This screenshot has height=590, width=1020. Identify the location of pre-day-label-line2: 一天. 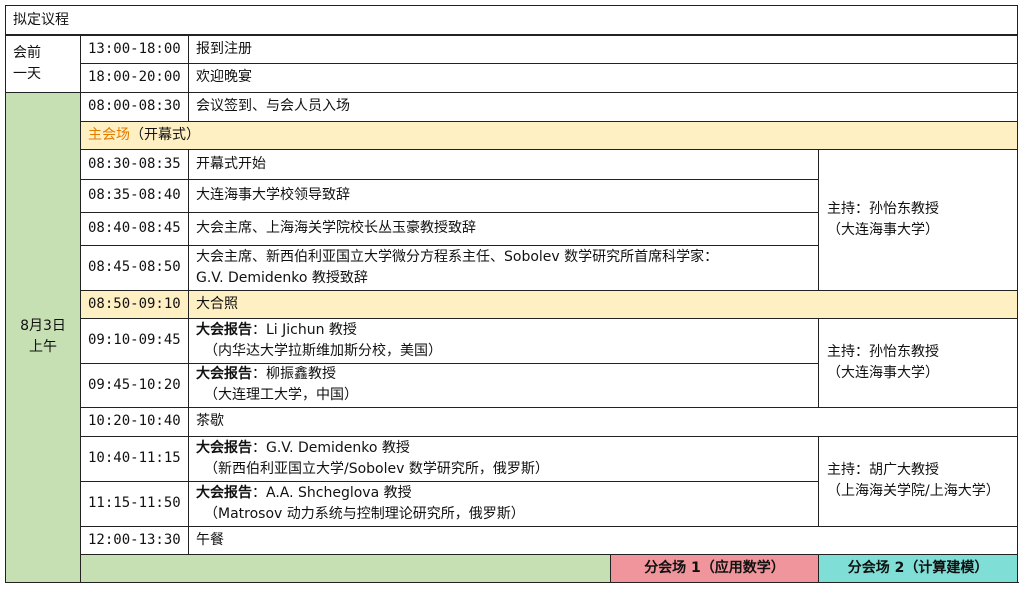
(27, 73).